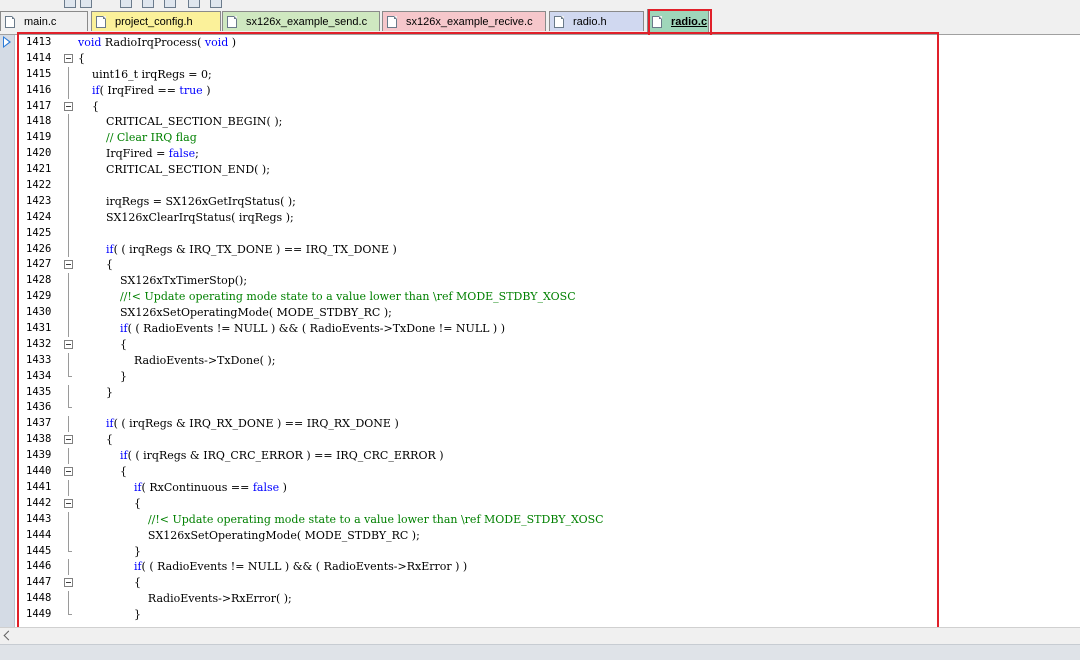  I want to click on tab-label: radio.h, so click(590, 21).